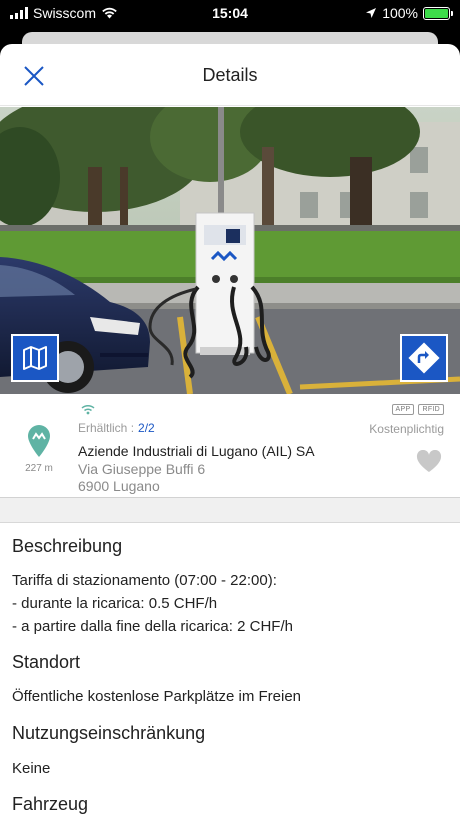 The image size is (460, 818). I want to click on battery-percent: 100%, so click(400, 13).